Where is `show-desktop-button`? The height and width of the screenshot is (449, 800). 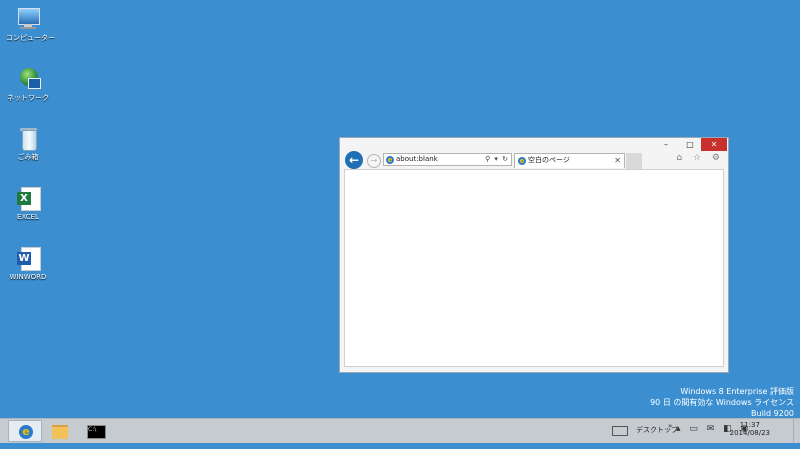 show-desktop-button is located at coordinates (796, 431).